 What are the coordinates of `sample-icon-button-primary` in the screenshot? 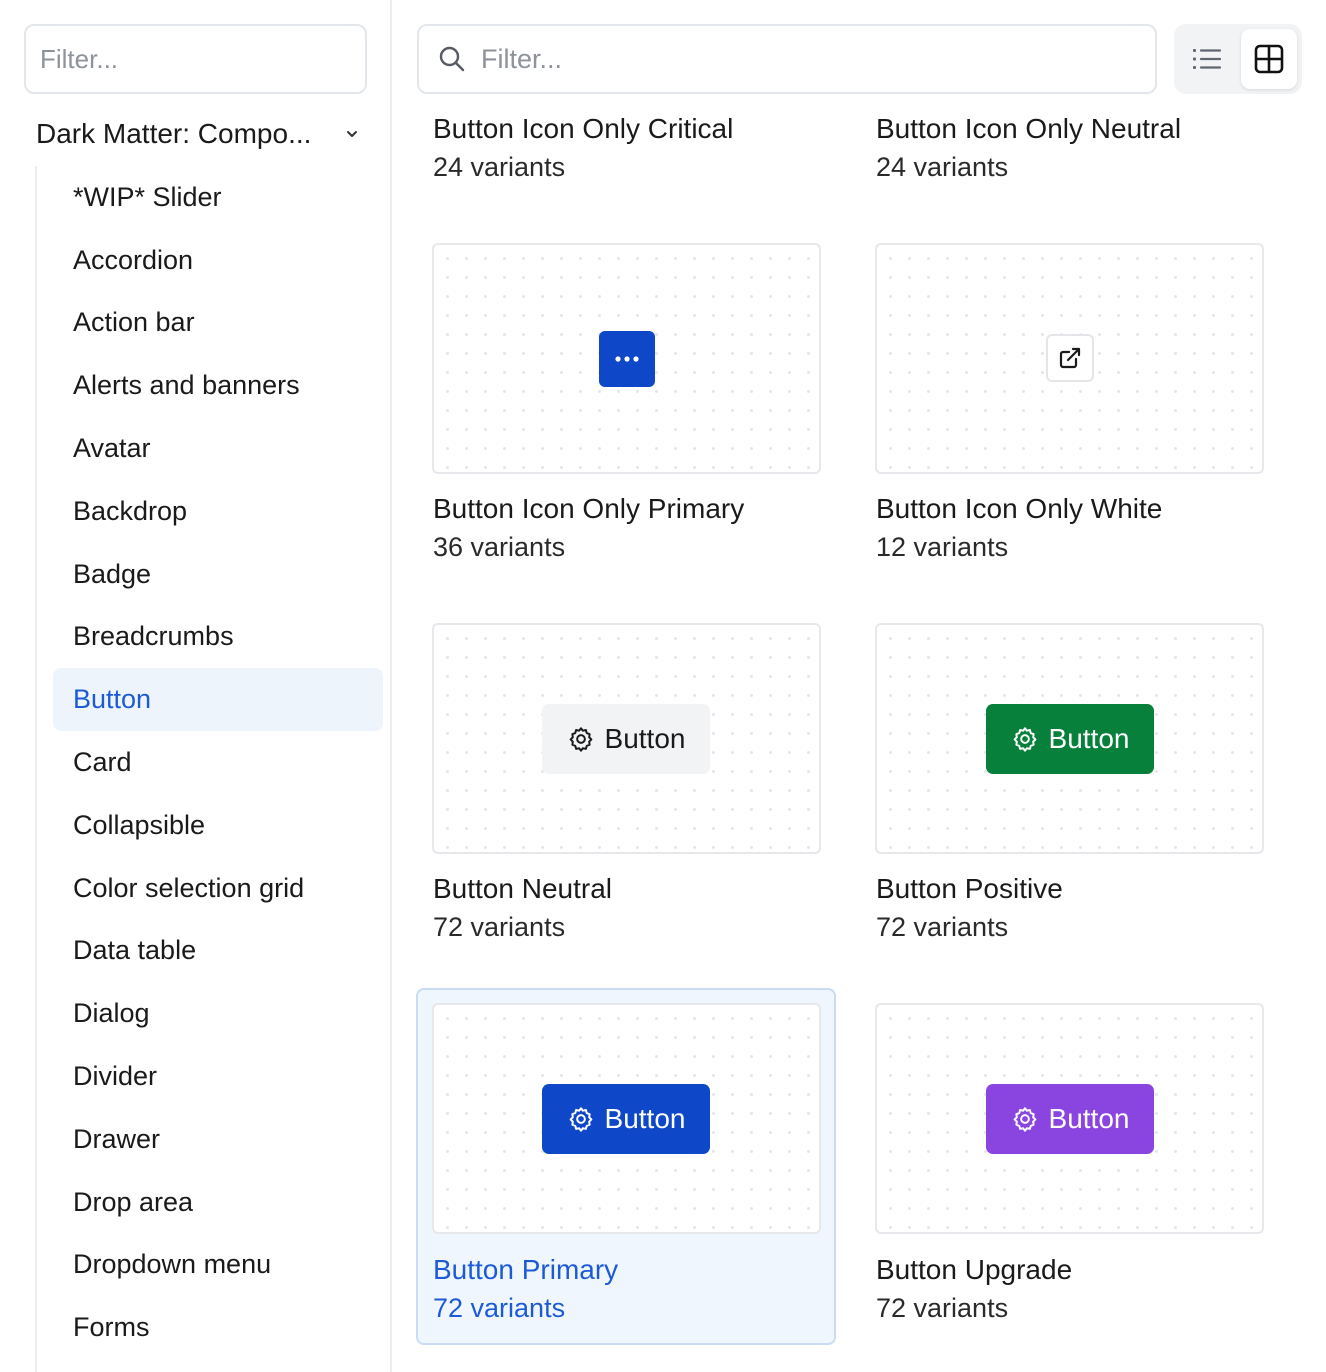 It's located at (627, 359).